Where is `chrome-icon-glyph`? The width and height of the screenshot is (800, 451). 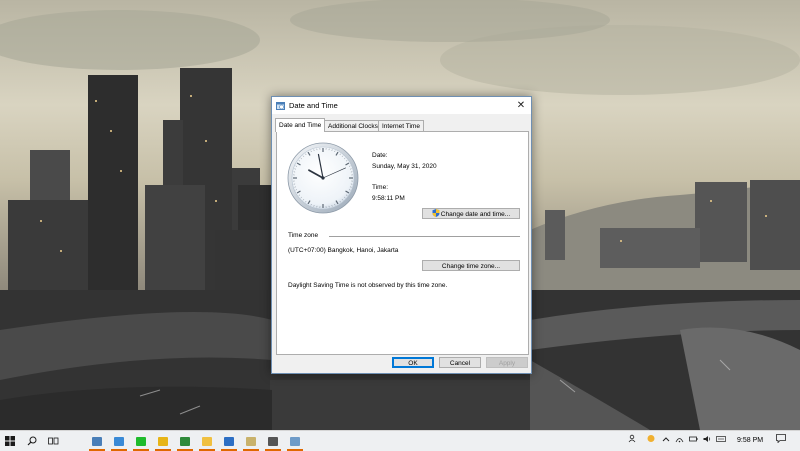 chrome-icon-glyph is located at coordinates (163, 441).